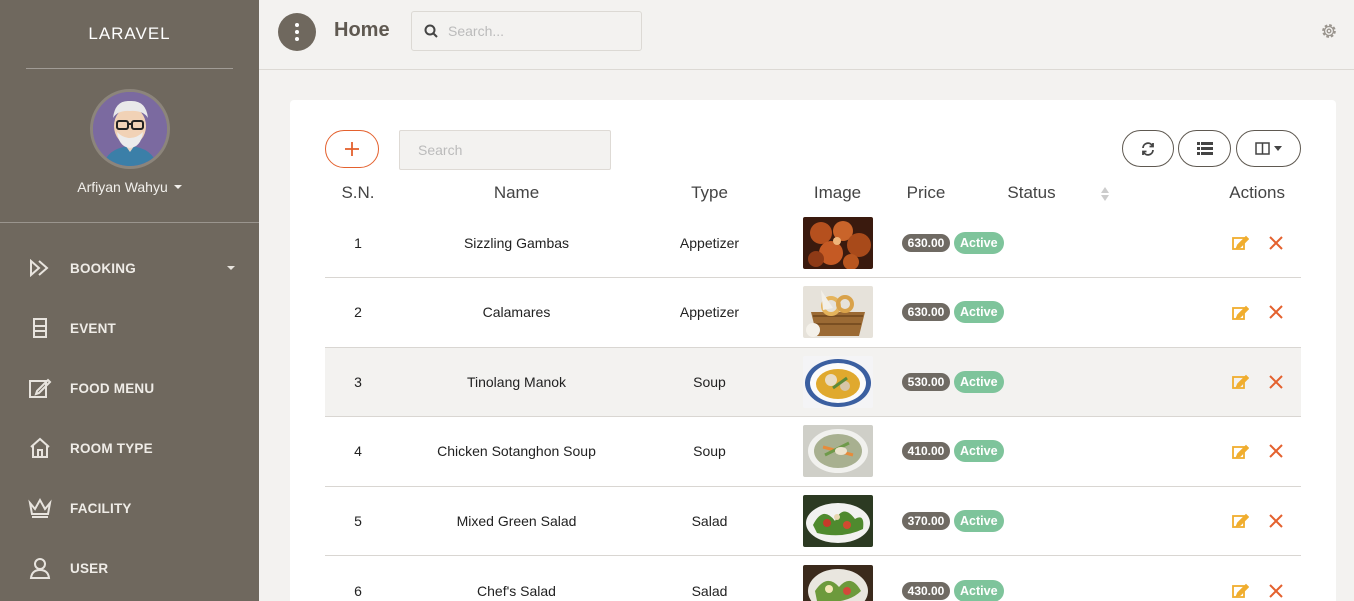 This screenshot has width=1354, height=601. Describe the element at coordinates (112, 388) in the screenshot. I see `sidebar-item-label: FOOD MENU` at that location.